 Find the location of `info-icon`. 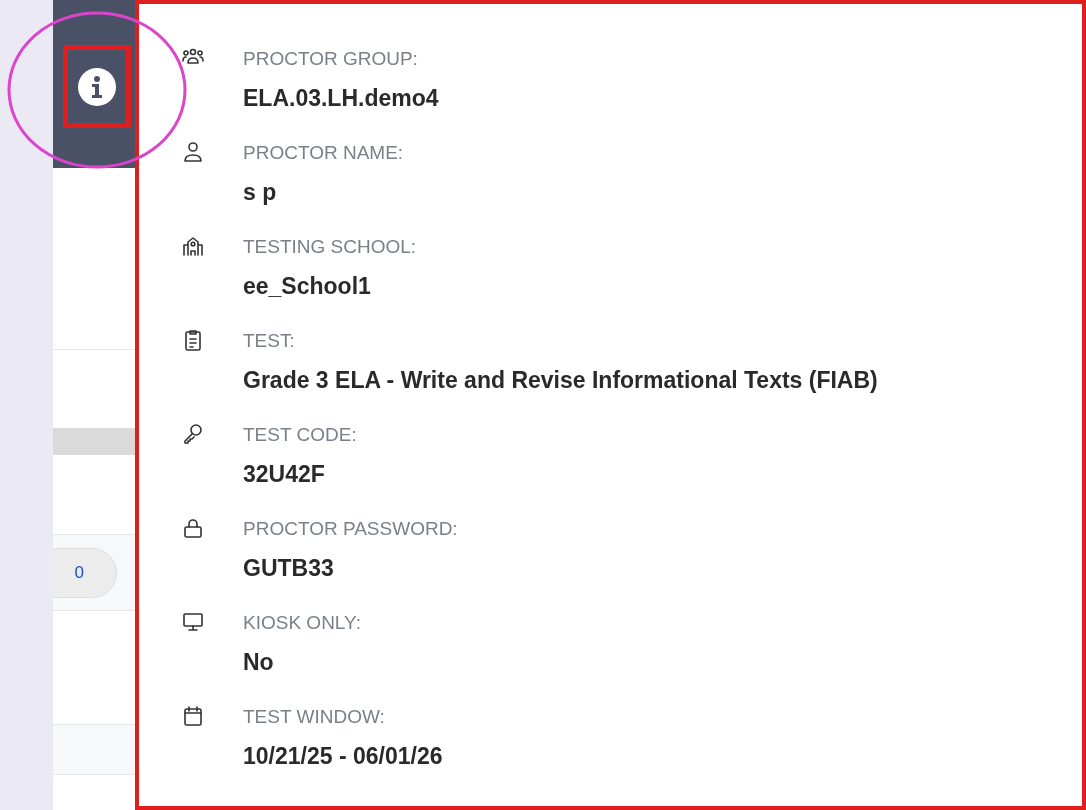

info-icon is located at coordinates (97, 86).